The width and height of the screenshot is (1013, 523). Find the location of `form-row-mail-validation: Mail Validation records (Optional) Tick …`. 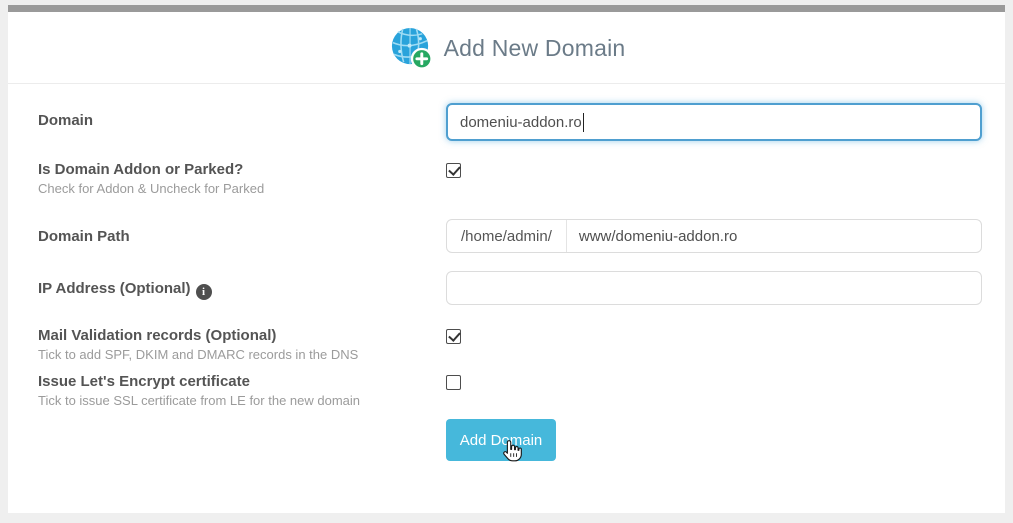

form-row-mail-validation: Mail Validation records (Optional) Tick … is located at coordinates (510, 345).